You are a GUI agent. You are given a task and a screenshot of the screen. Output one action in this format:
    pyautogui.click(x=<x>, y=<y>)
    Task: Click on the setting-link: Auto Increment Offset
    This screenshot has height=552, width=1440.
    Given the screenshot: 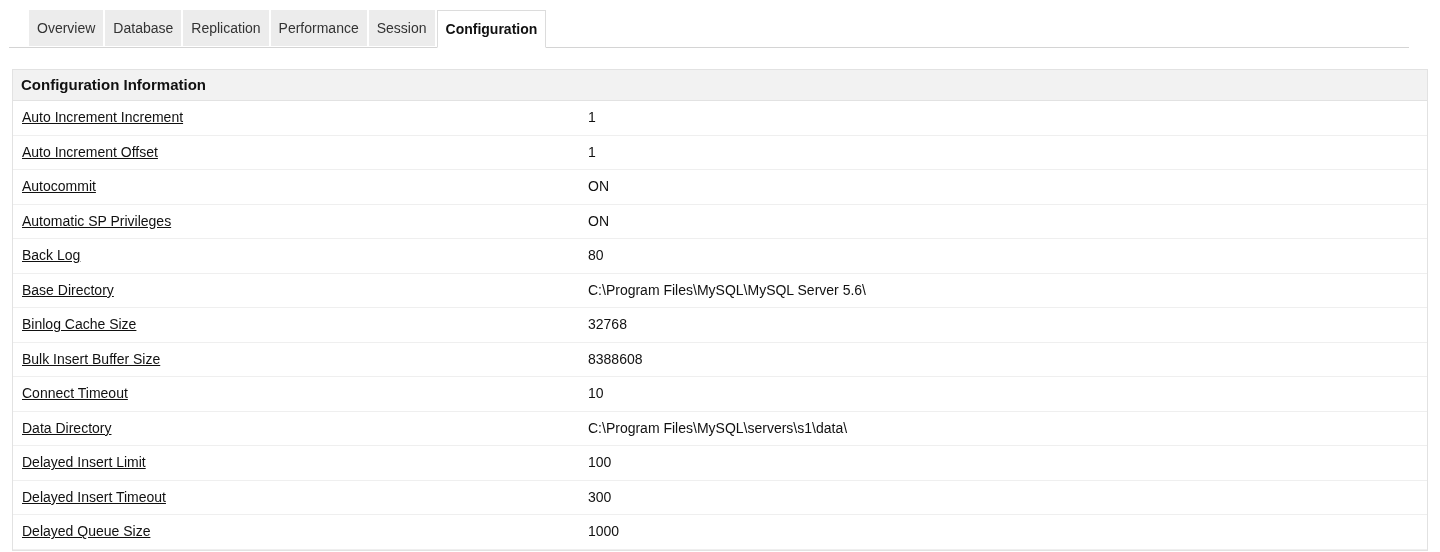 What is the action you would take?
    pyautogui.click(x=90, y=151)
    